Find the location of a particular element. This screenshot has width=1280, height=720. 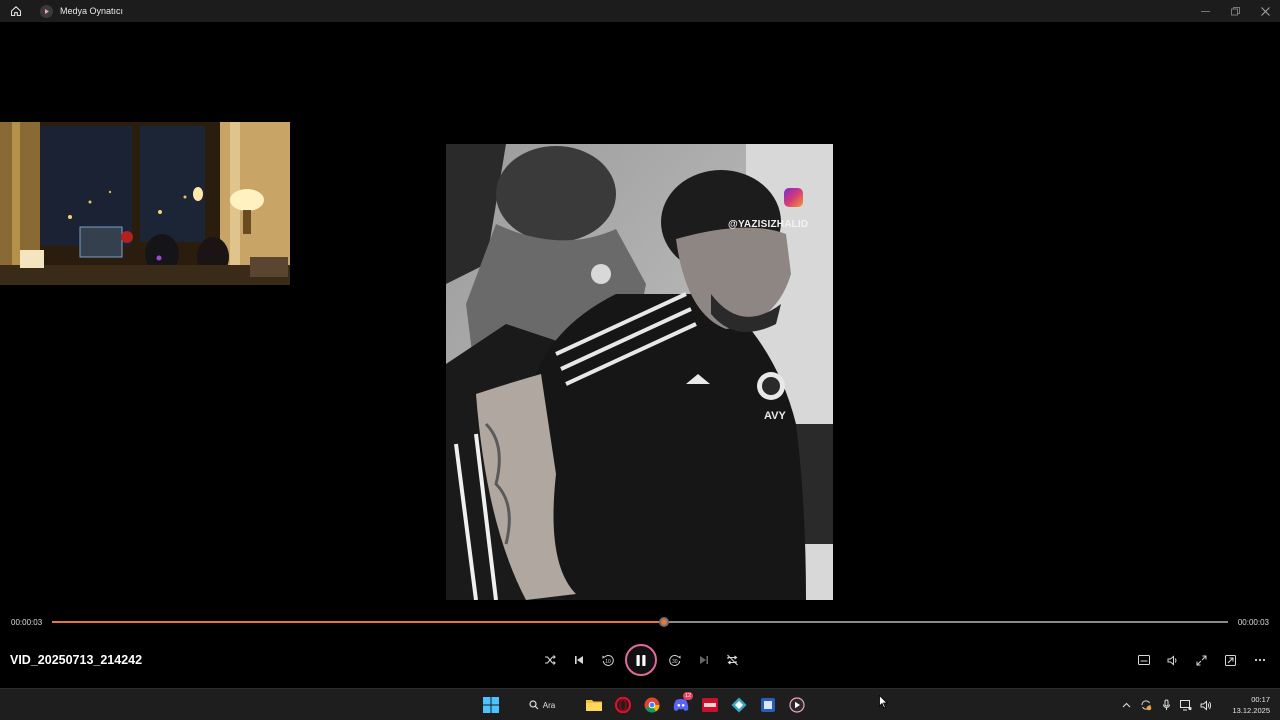

windows-icon is located at coordinates (490, 705).